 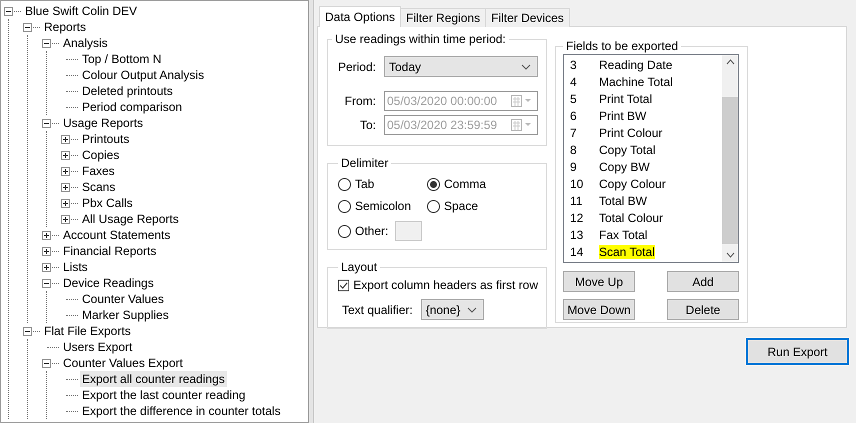 What do you see at coordinates (116, 235) in the screenshot?
I see `tree-item: Account Statements` at bounding box center [116, 235].